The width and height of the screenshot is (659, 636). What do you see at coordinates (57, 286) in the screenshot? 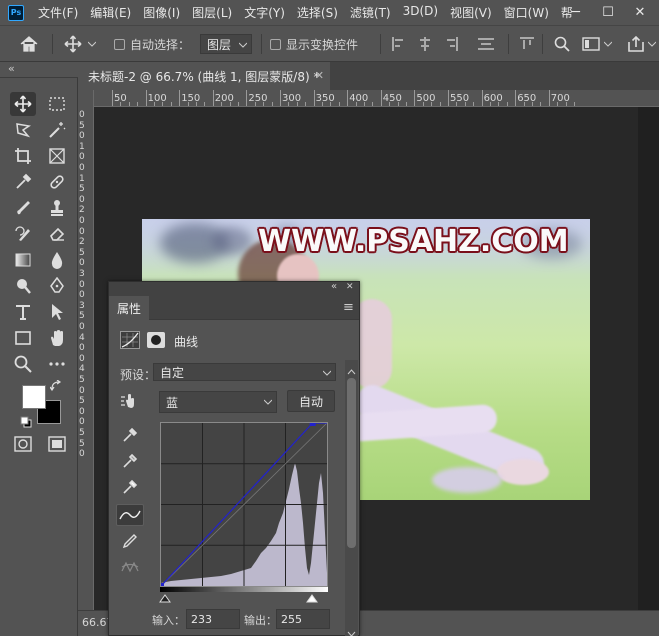
I see `pen-tool-icon` at bounding box center [57, 286].